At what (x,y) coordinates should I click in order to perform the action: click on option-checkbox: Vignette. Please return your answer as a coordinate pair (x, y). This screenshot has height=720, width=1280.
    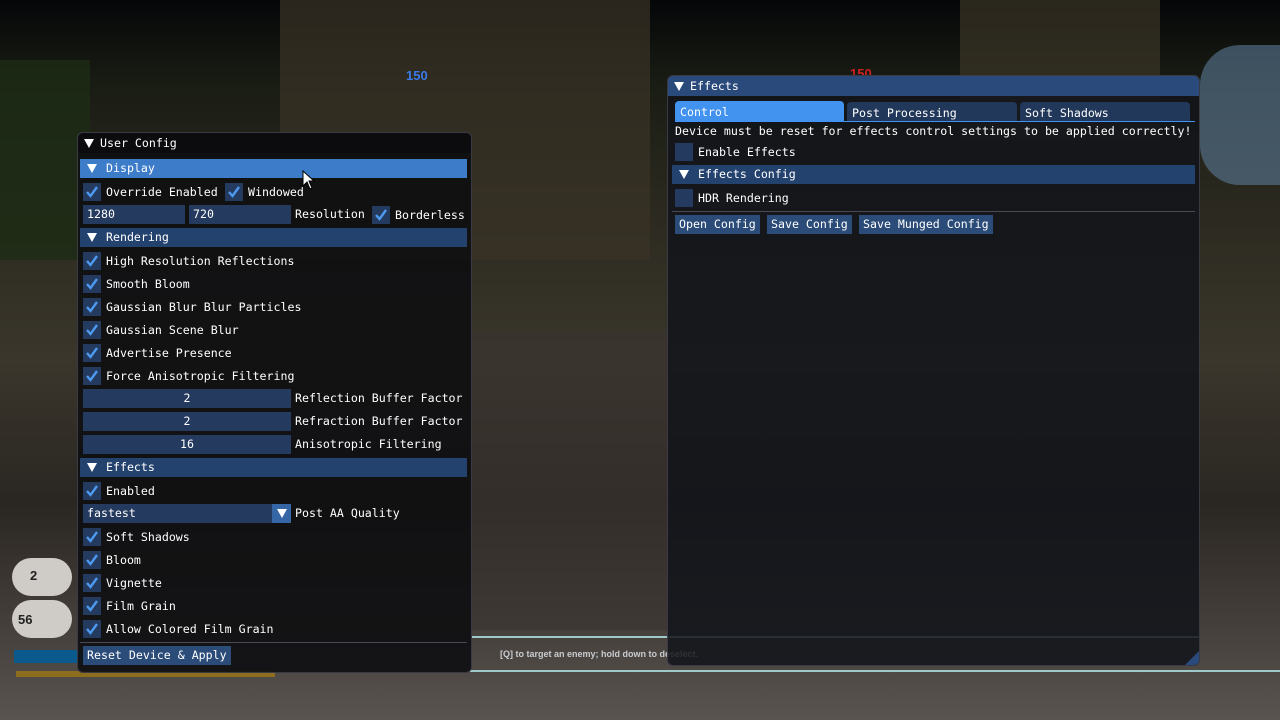
    Looking at the image, I should click on (122, 582).